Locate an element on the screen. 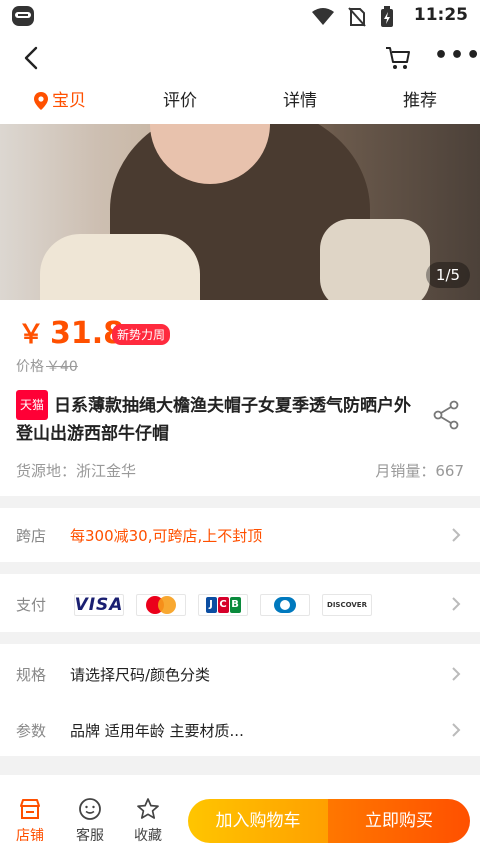  customer-service-icon is located at coordinates (90, 809).